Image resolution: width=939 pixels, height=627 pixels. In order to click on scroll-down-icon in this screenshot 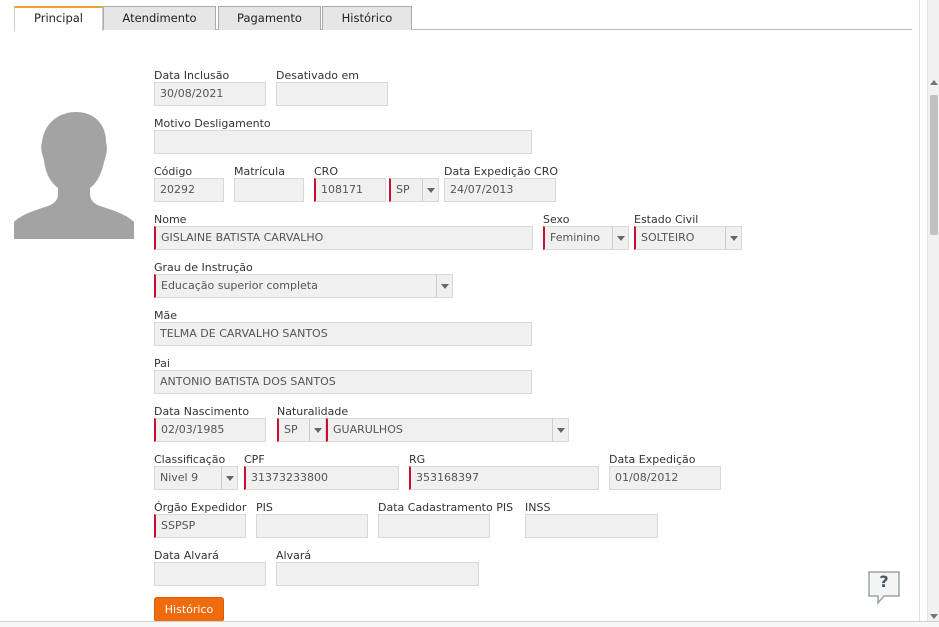, I will do `click(934, 616)`.